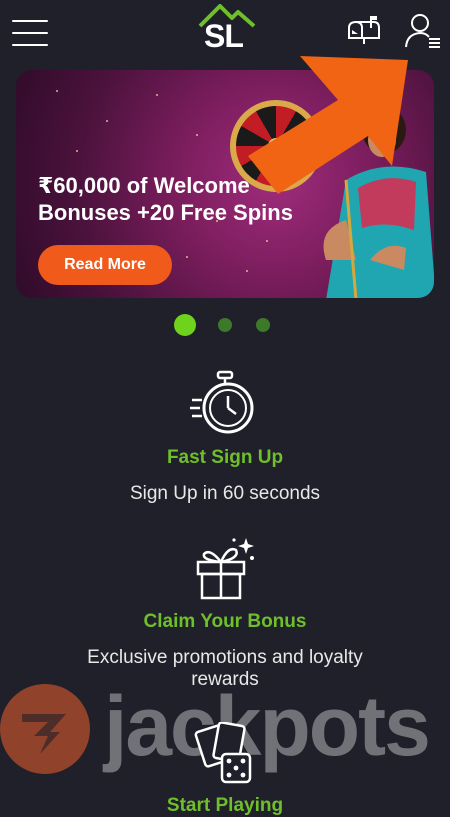 The height and width of the screenshot is (817, 450). Describe the element at coordinates (225, 493) in the screenshot. I see `feature-description: Sign Up in 60 seconds` at that location.